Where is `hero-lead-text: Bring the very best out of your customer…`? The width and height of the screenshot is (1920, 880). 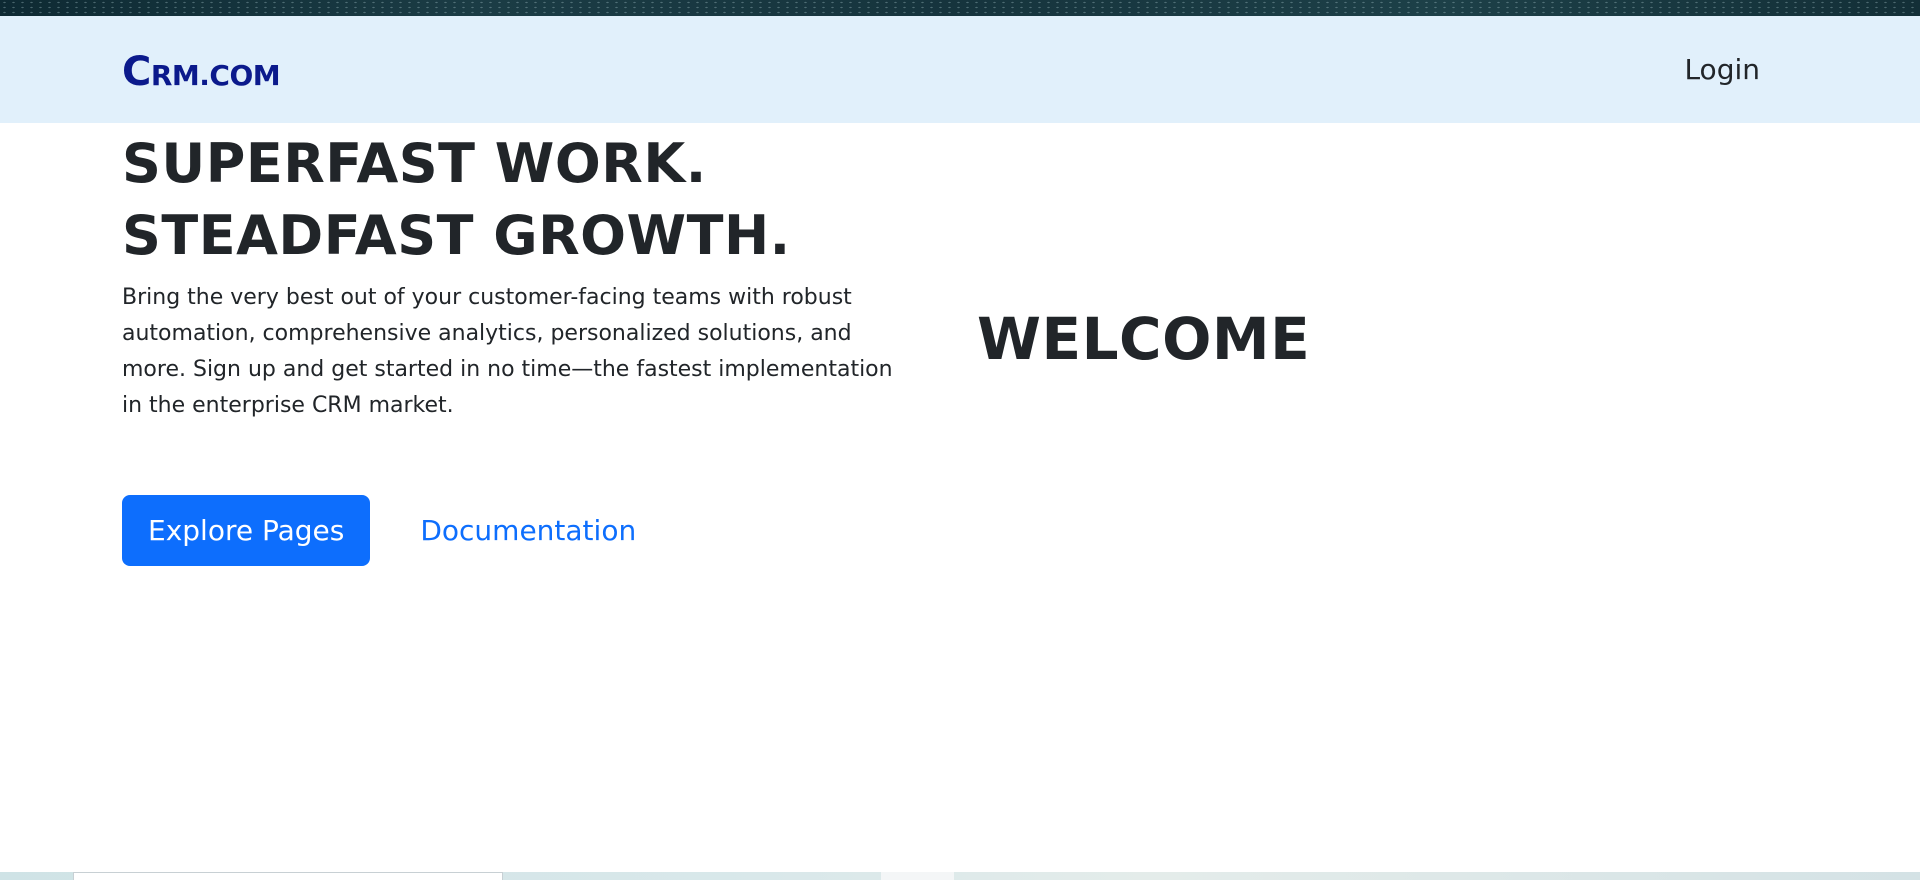
hero-lead-text: Bring the very best out of your customer… is located at coordinates (507, 351).